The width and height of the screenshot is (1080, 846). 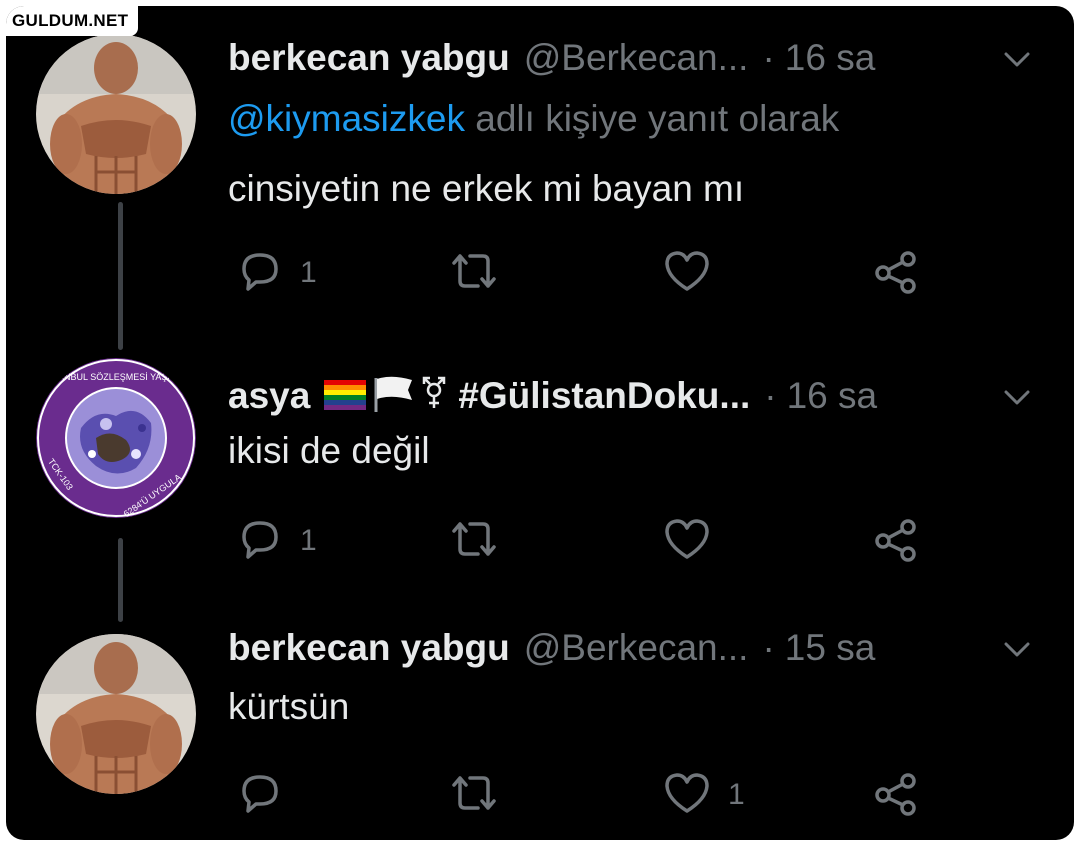 I want to click on like-count: 1, so click(x=736, y=794).